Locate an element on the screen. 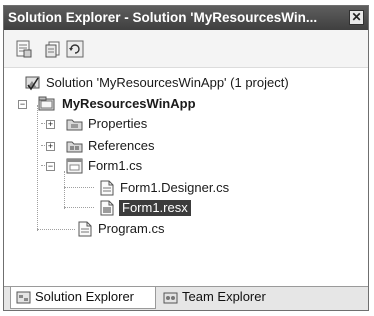 The width and height of the screenshot is (374, 316). project-label: MyResourcesWinApp is located at coordinates (129, 103).